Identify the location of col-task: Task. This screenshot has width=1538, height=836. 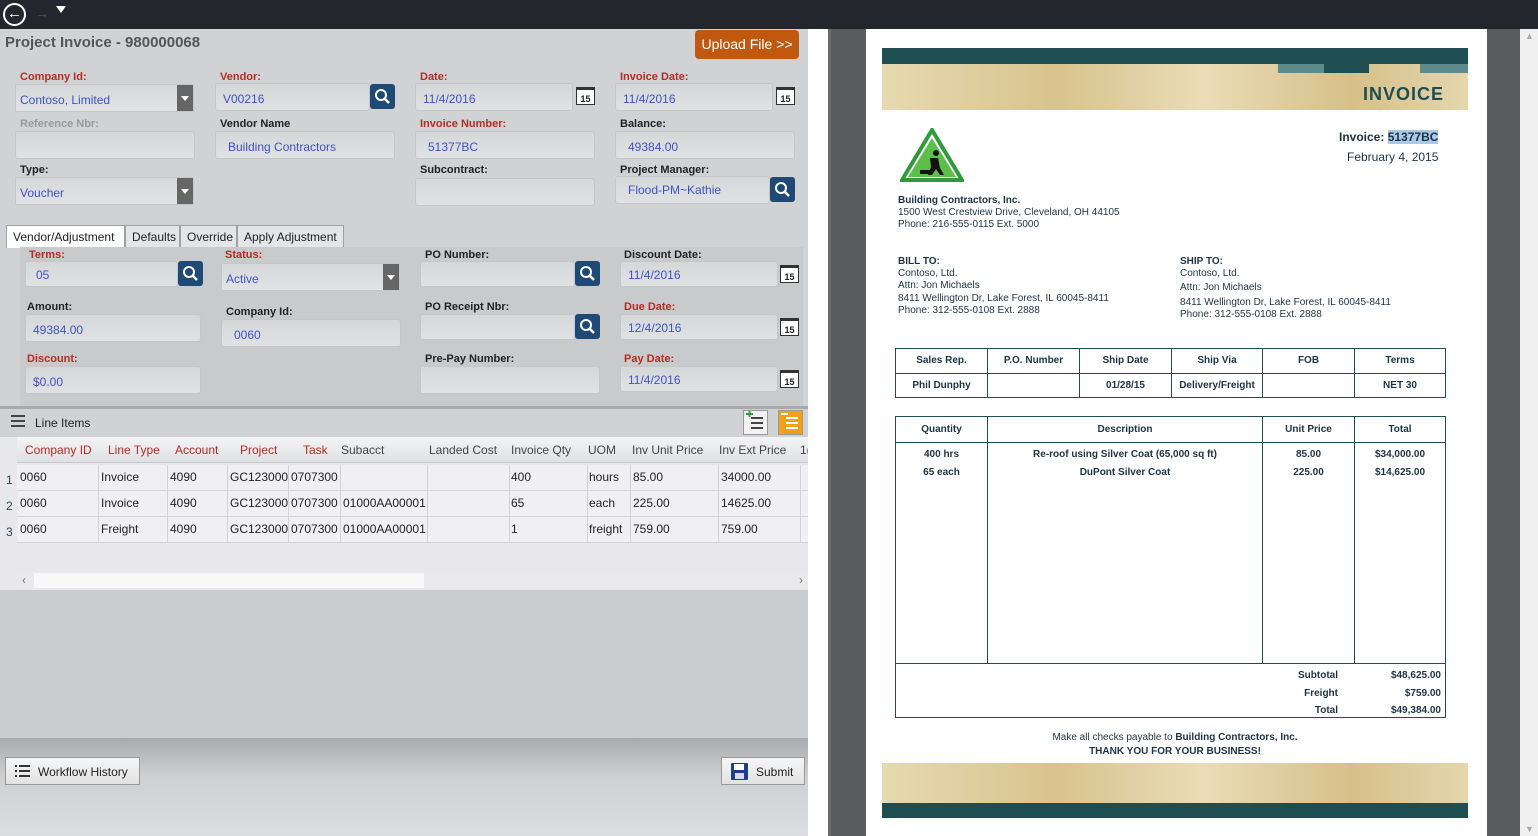
(315, 450).